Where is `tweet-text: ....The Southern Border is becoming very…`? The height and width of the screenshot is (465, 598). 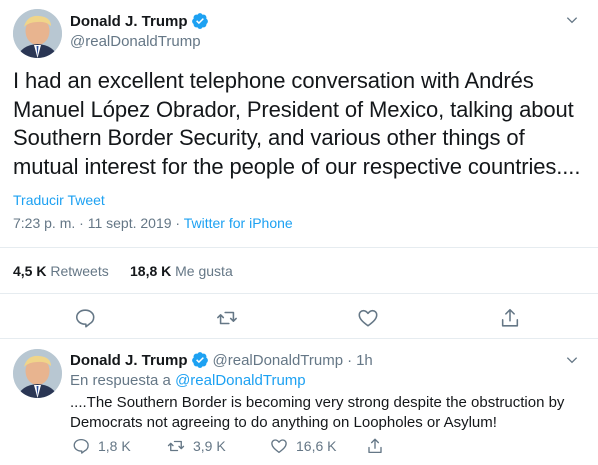 tweet-text: ....The Southern Border is becoming very… is located at coordinates (317, 412).